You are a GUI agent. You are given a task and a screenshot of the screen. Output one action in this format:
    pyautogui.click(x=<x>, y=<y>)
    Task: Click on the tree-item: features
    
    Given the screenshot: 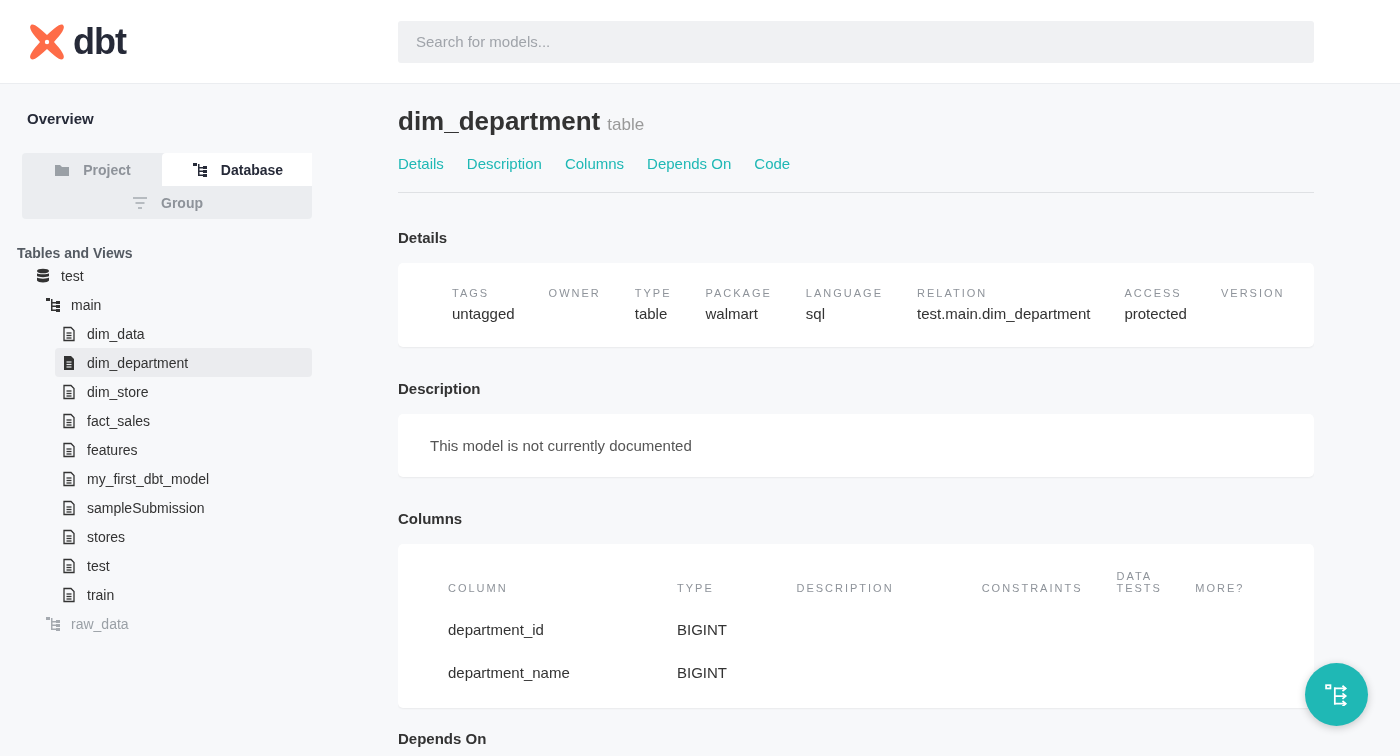 What is the action you would take?
    pyautogui.click(x=183, y=449)
    